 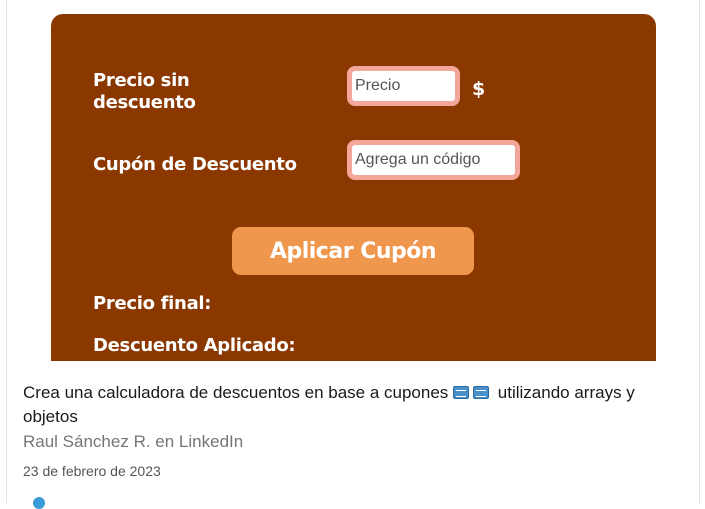 I want to click on price-input, so click(x=403, y=86).